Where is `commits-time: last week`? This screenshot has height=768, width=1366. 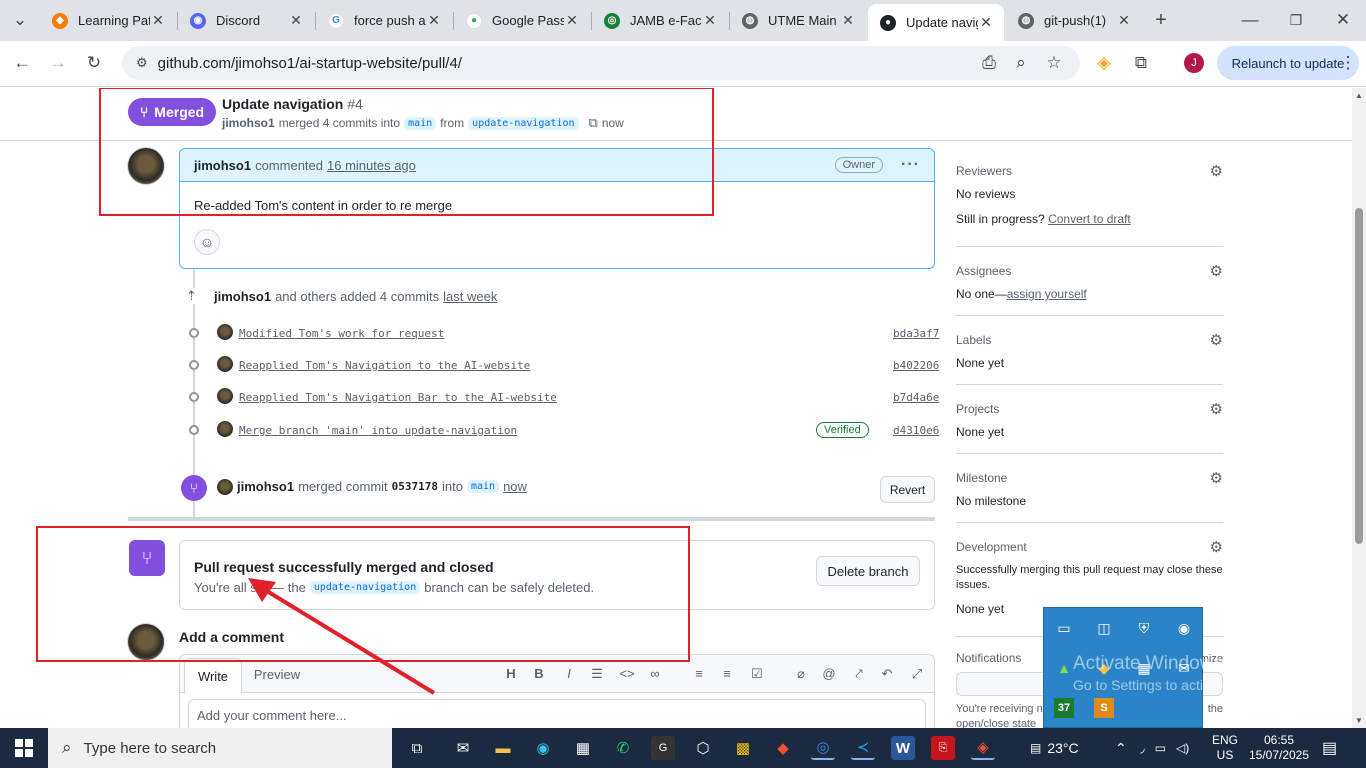
commits-time: last week is located at coordinates (470, 296).